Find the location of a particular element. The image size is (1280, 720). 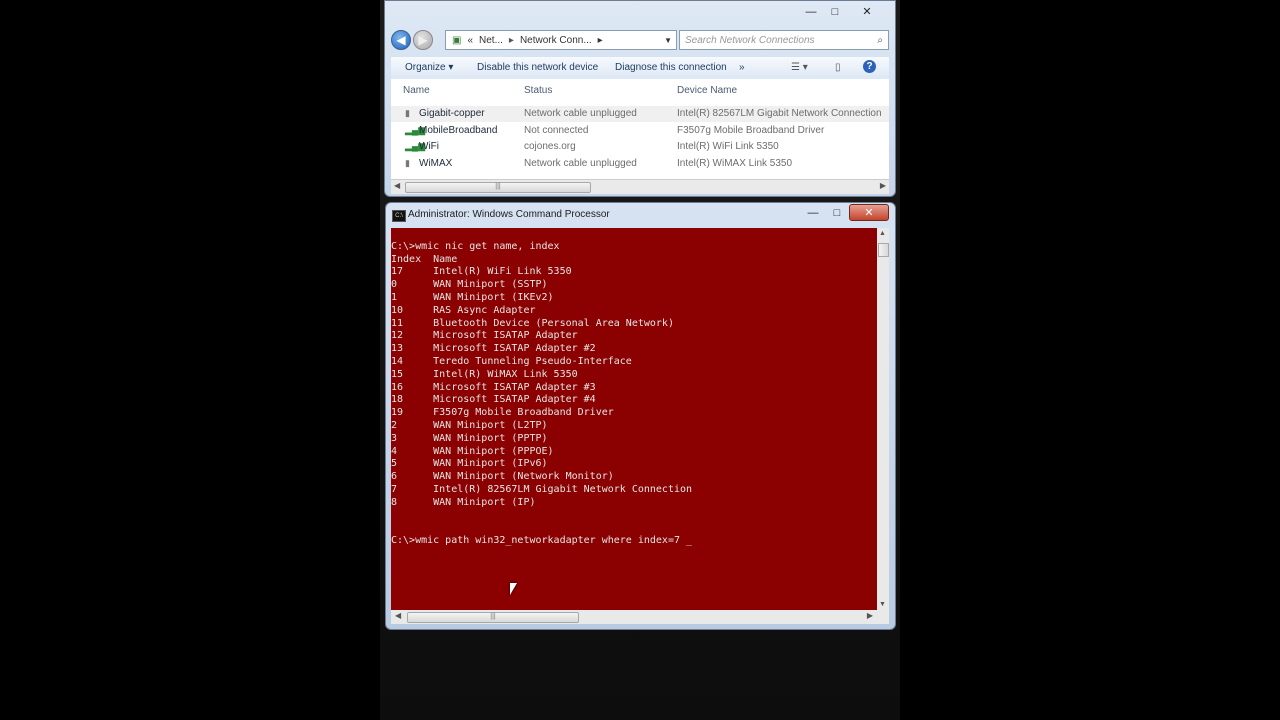

console-line: 2 WAN Miniport (L2TP) is located at coordinates (469, 425).